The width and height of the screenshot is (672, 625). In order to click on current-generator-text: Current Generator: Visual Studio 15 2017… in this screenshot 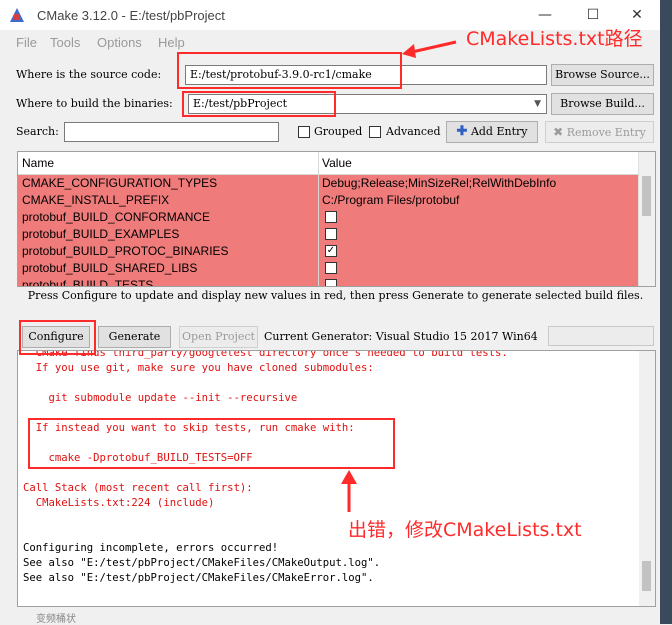, I will do `click(401, 336)`.